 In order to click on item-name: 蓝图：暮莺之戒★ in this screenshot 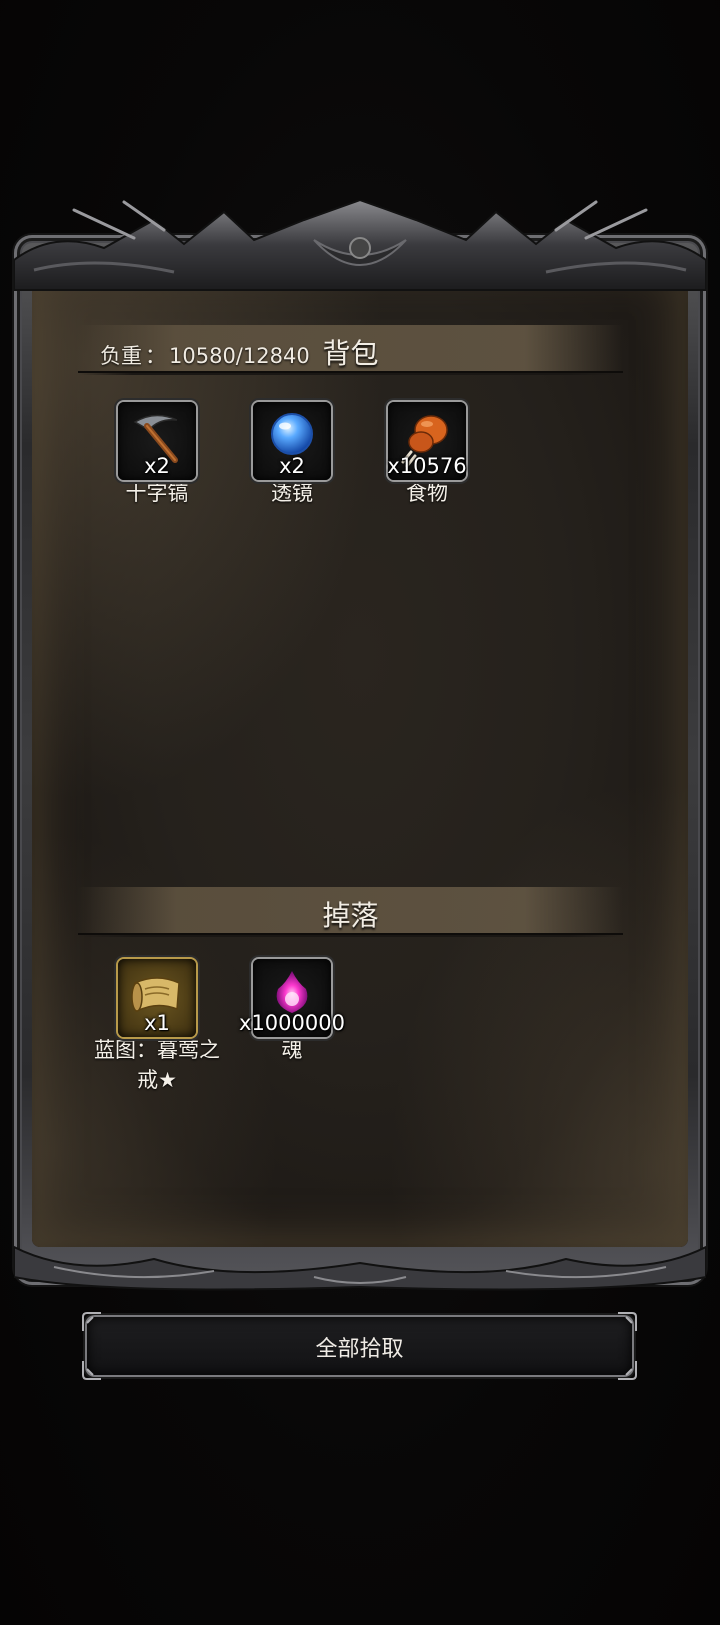, I will do `click(157, 1065)`.